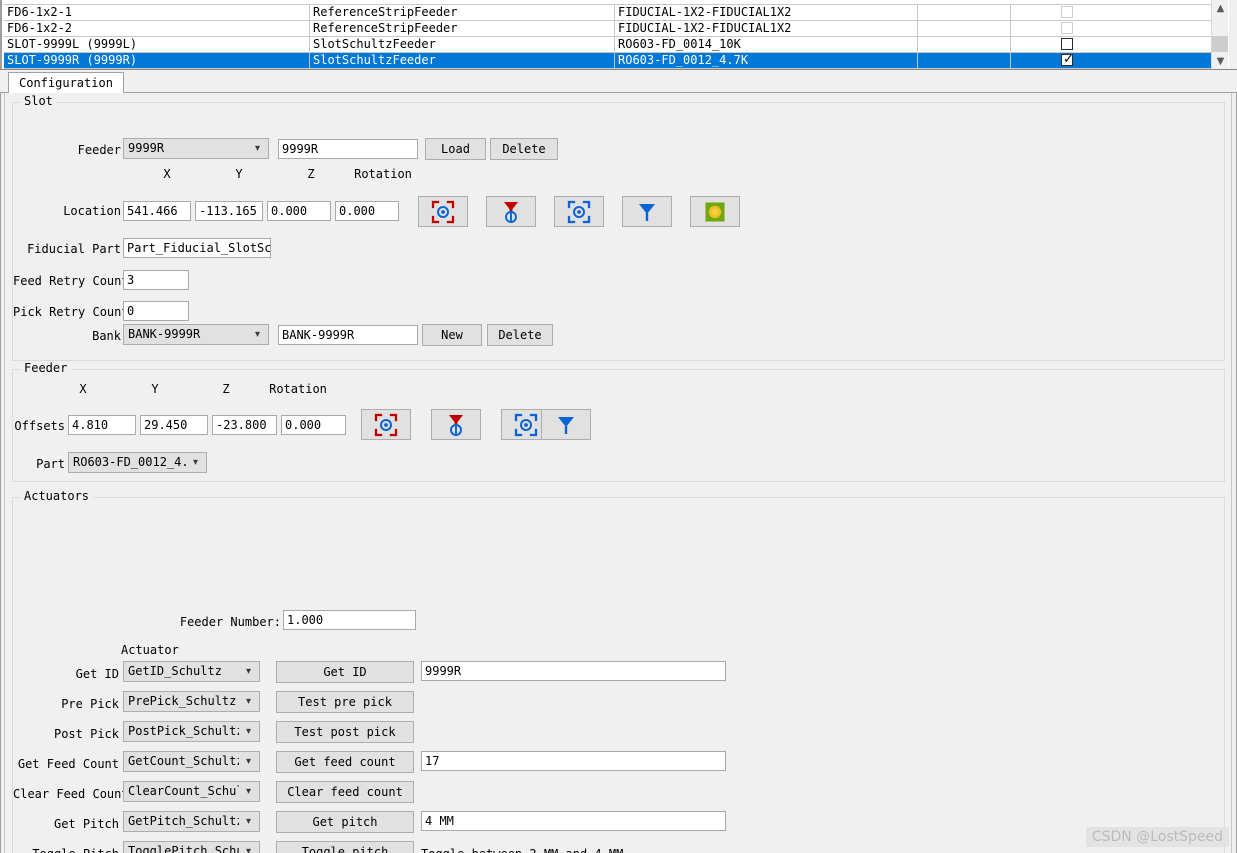  What do you see at coordinates (72, 44) in the screenshot?
I see `cell-name: SLOT-9999L (9999L)` at bounding box center [72, 44].